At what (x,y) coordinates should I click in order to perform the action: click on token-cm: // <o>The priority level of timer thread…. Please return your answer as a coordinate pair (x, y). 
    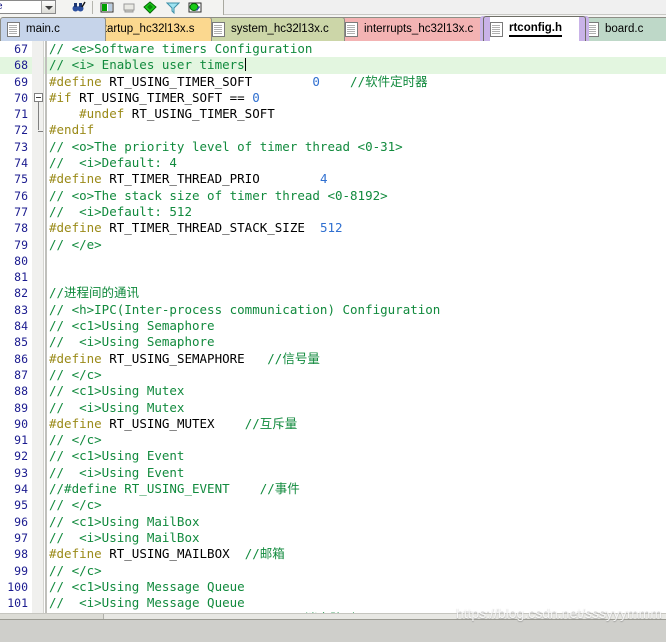
    Looking at the image, I should click on (226, 146).